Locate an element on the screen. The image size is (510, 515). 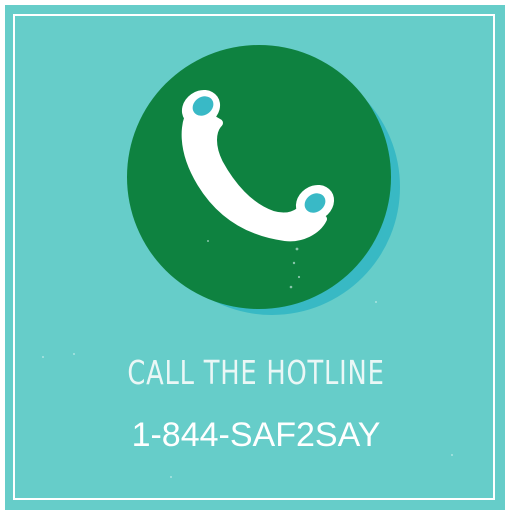
hotline-phone-number: 1-844-SAF2SAY is located at coordinates (255, 435).